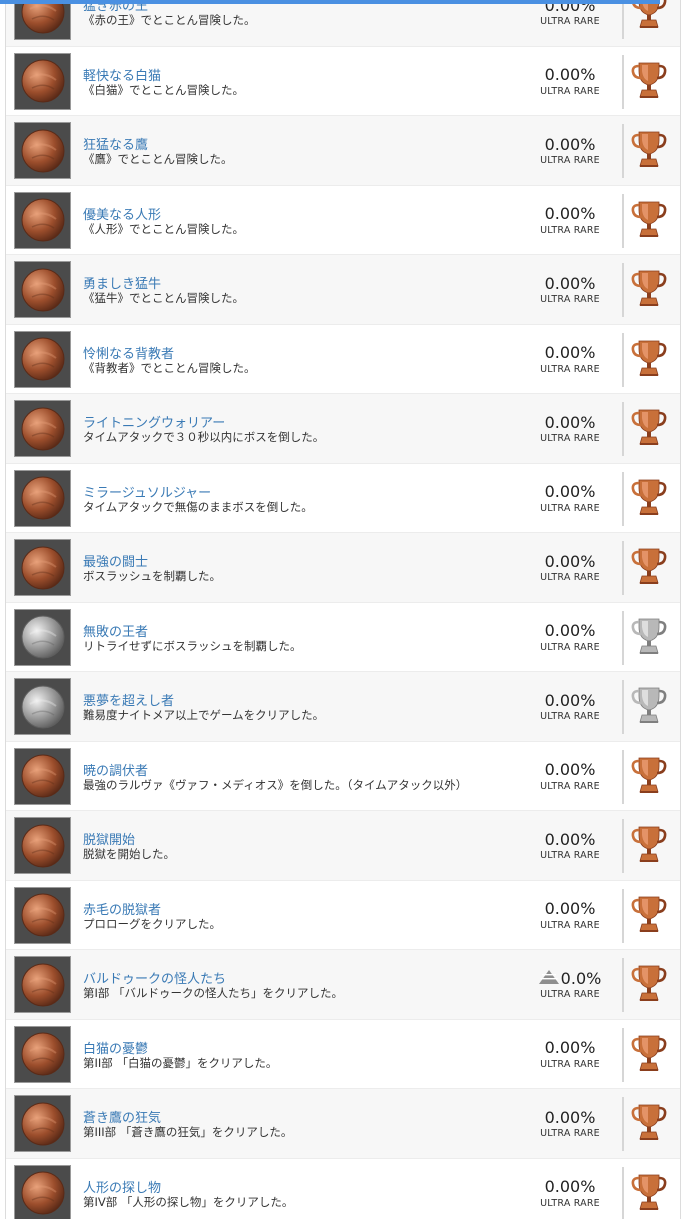 The width and height of the screenshot is (683, 1219). Describe the element at coordinates (188, 1201) in the screenshot. I see `trophy-description: 第IV部 「人形の探し物」をクリアした。` at that location.